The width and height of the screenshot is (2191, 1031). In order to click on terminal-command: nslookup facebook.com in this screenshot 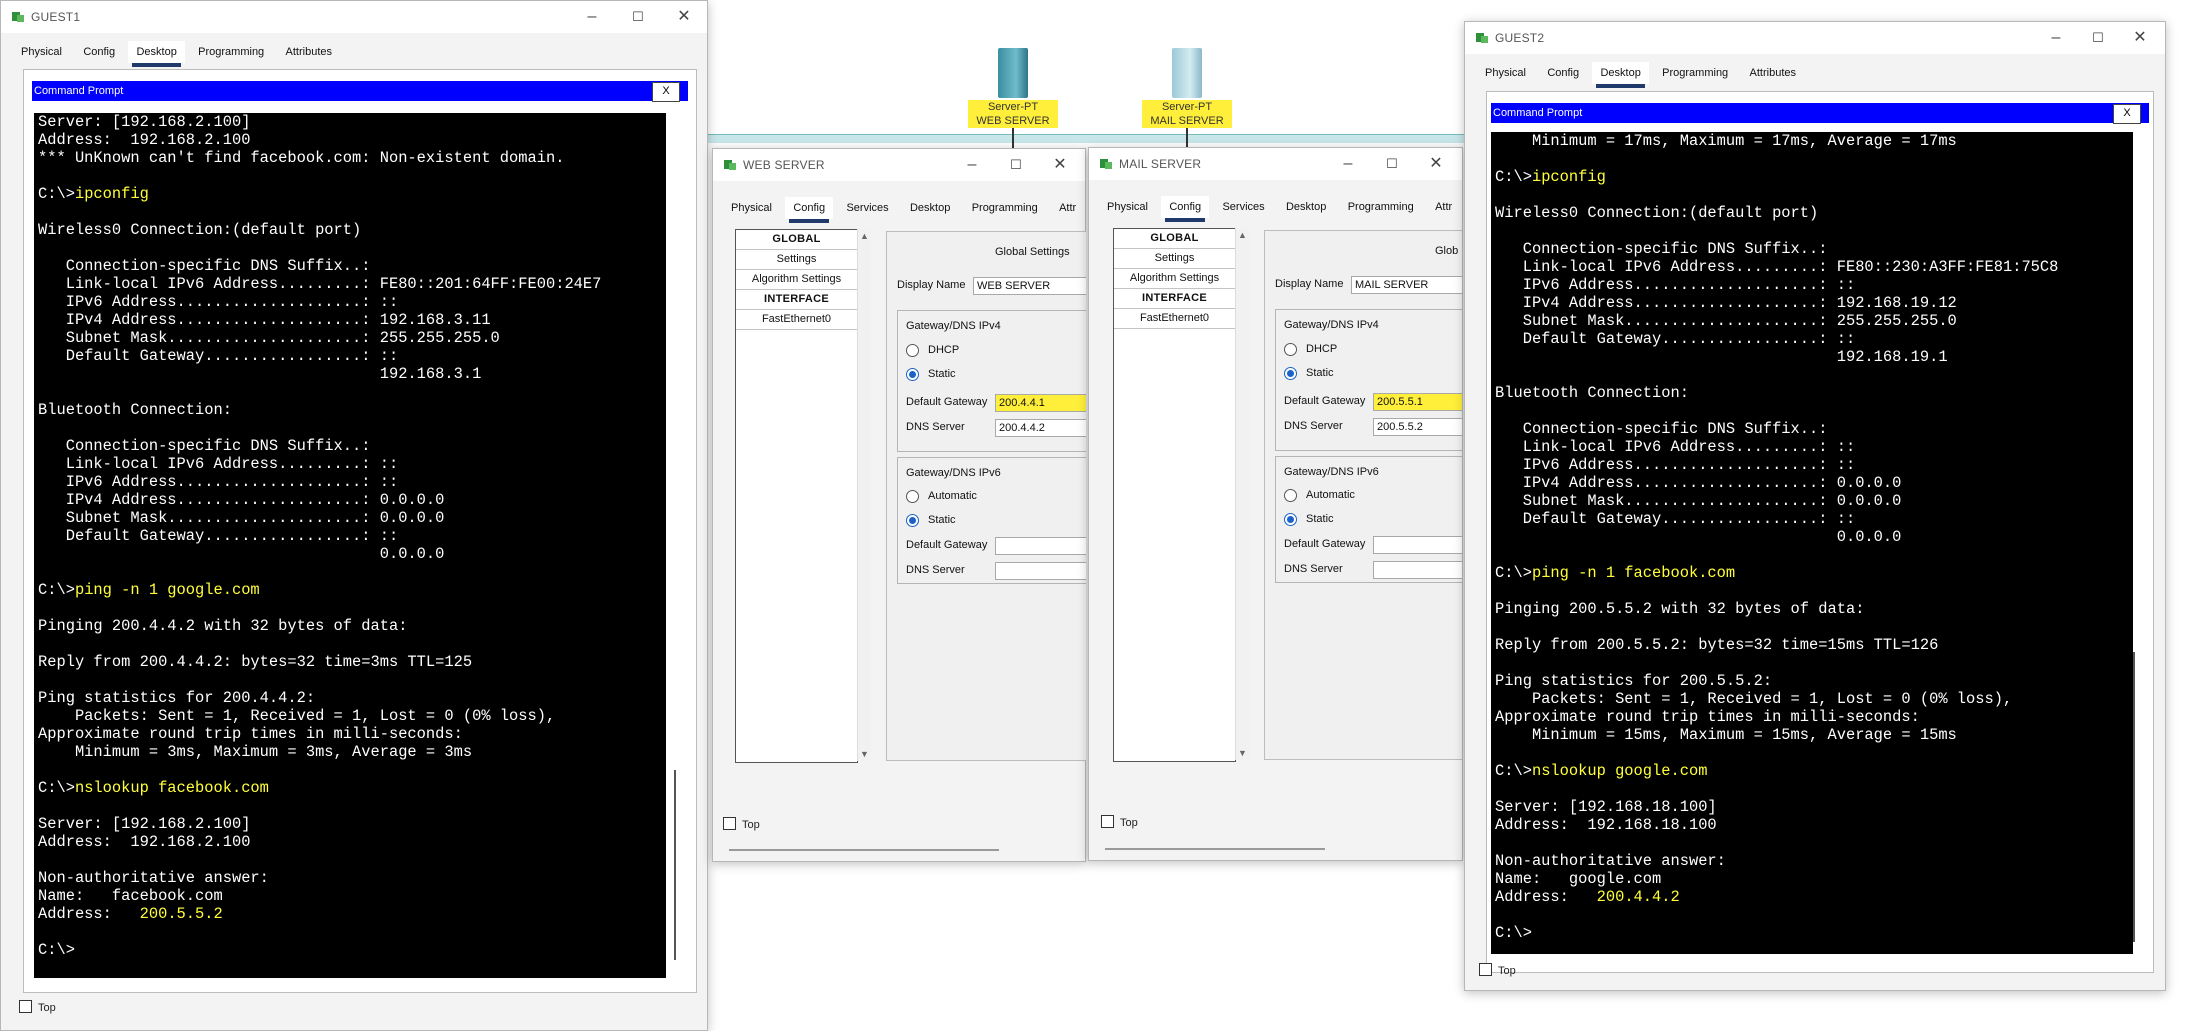, I will do `click(171, 788)`.